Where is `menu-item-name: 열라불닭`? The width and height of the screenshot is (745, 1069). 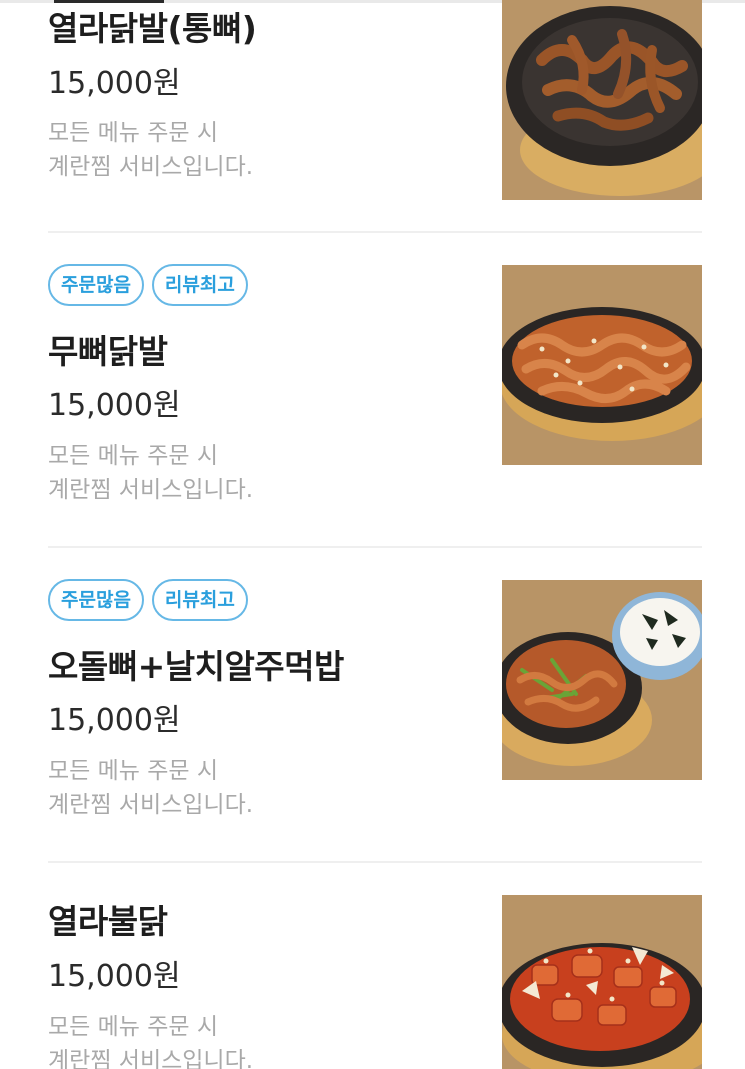 menu-item-name: 열라불닭 is located at coordinates (108, 921).